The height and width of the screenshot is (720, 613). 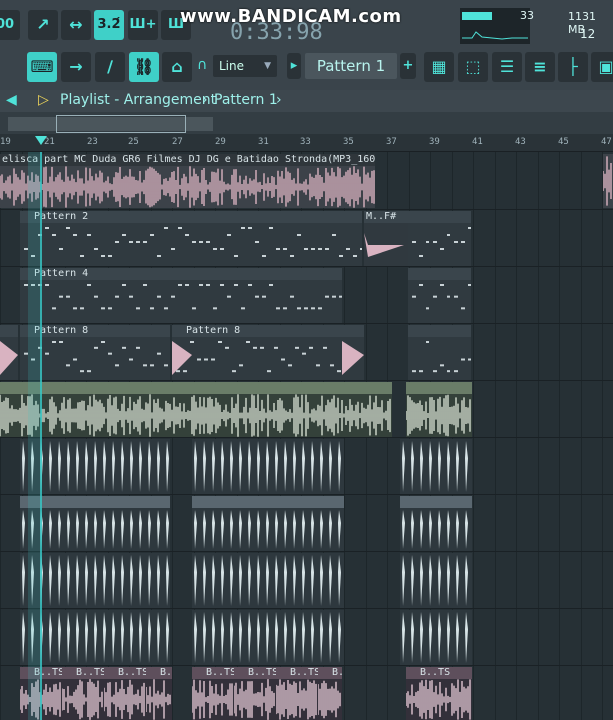 What do you see at coordinates (495, 436) in the screenshot?
I see `grid-line` at bounding box center [495, 436].